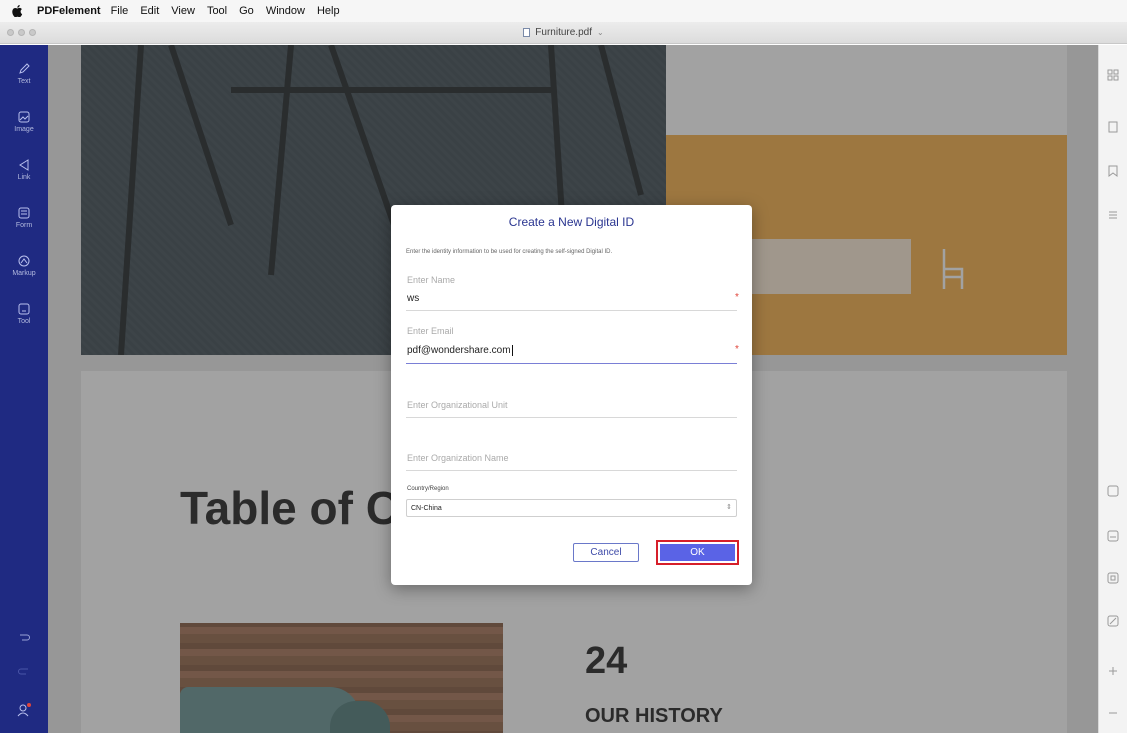 Image resolution: width=1127 pixels, height=733 pixels. I want to click on tool-markup-button: Markup, so click(24, 265).